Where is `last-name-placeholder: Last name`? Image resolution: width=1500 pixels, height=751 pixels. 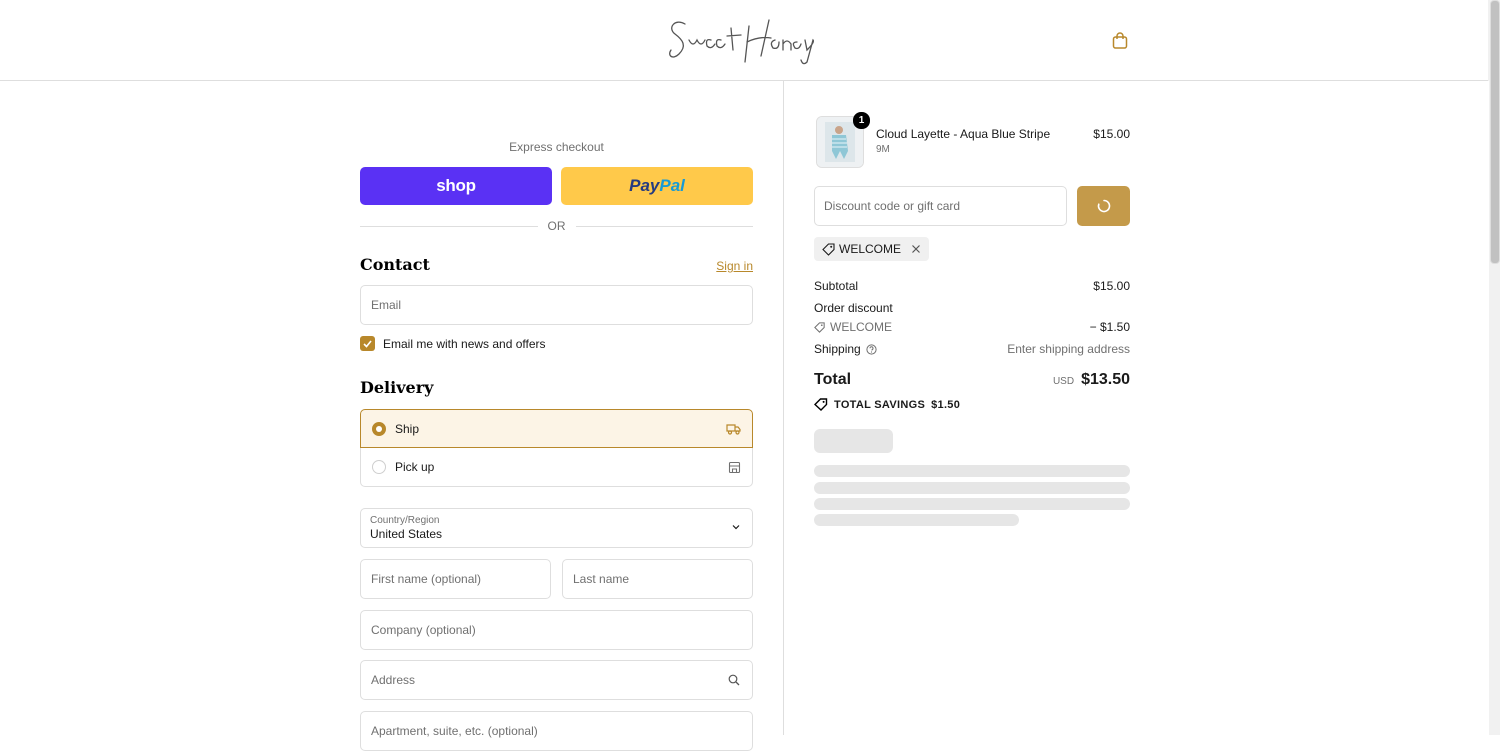
last-name-placeholder: Last name is located at coordinates (601, 579).